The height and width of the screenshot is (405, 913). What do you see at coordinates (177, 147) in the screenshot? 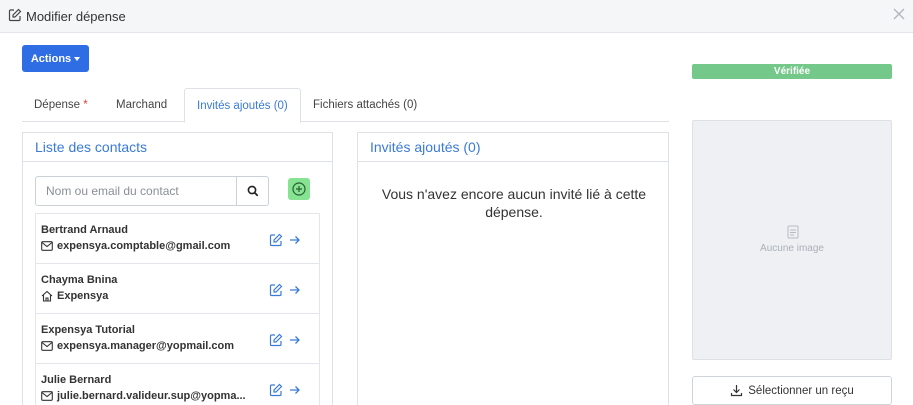
I see `contacts-title: Liste des contacts` at bounding box center [177, 147].